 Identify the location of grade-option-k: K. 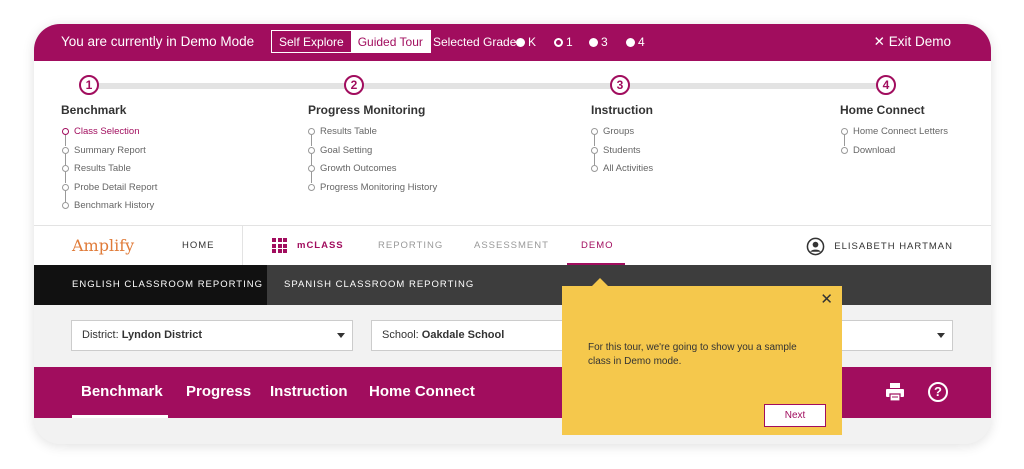
(526, 42).